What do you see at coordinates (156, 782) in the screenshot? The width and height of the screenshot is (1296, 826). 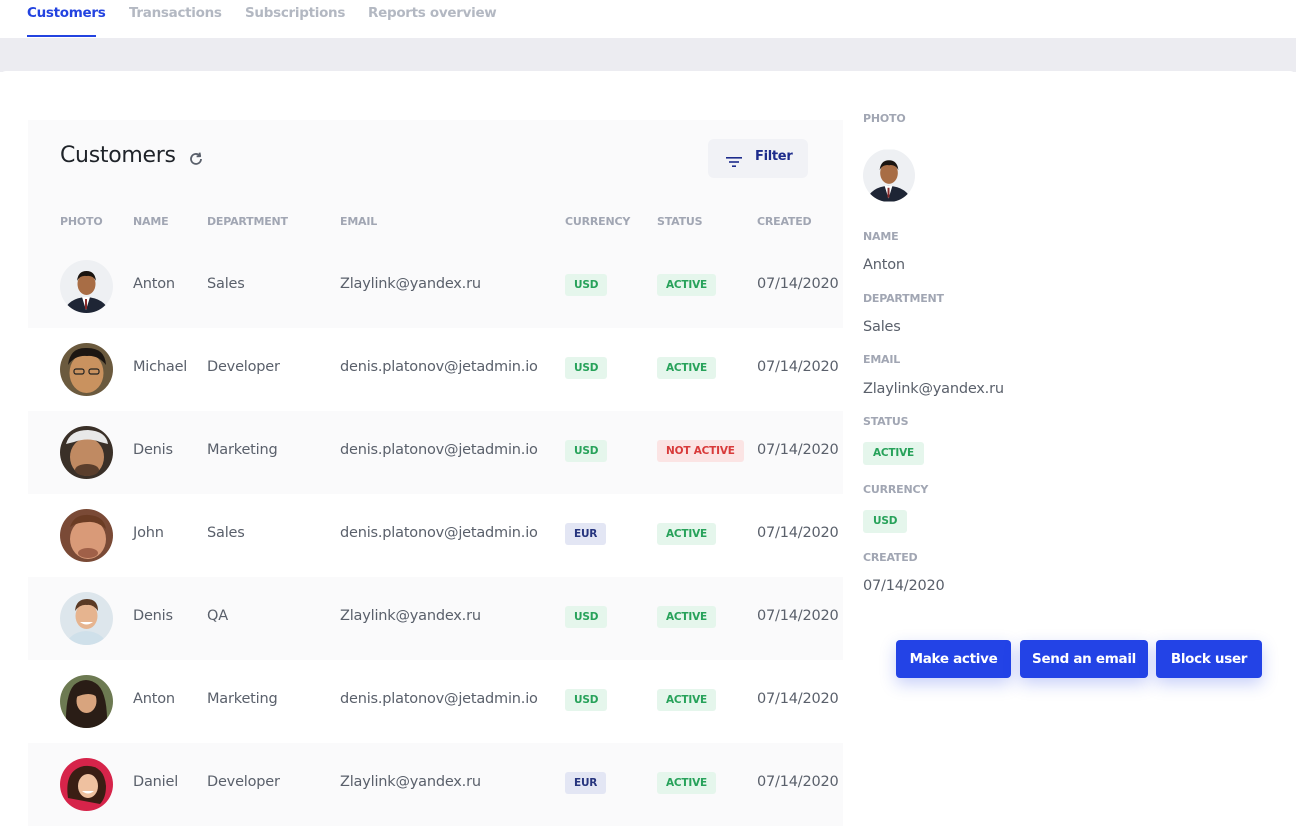 I see `cell-name: Daniel` at bounding box center [156, 782].